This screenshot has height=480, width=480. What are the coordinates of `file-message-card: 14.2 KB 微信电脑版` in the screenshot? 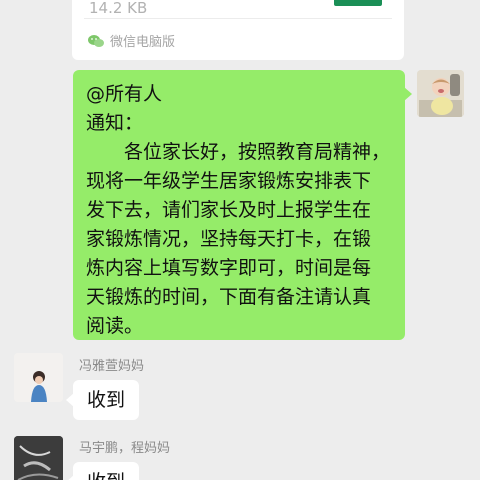 It's located at (238, 30).